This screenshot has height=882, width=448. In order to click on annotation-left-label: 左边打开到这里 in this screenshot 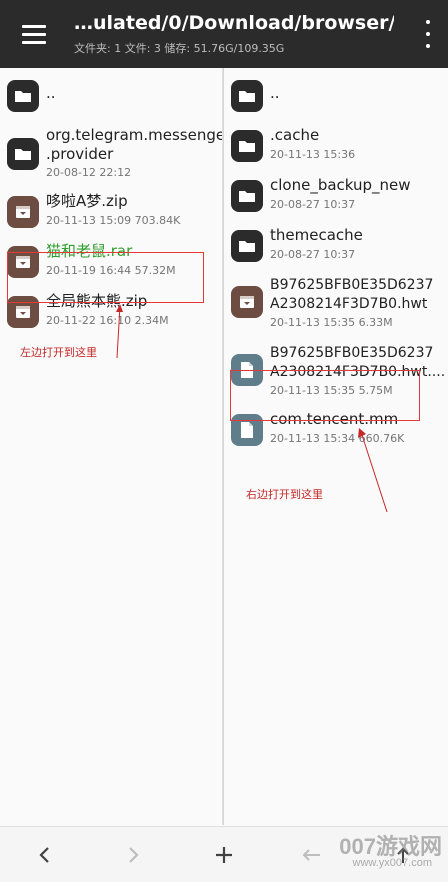, I will do `click(58, 352)`.